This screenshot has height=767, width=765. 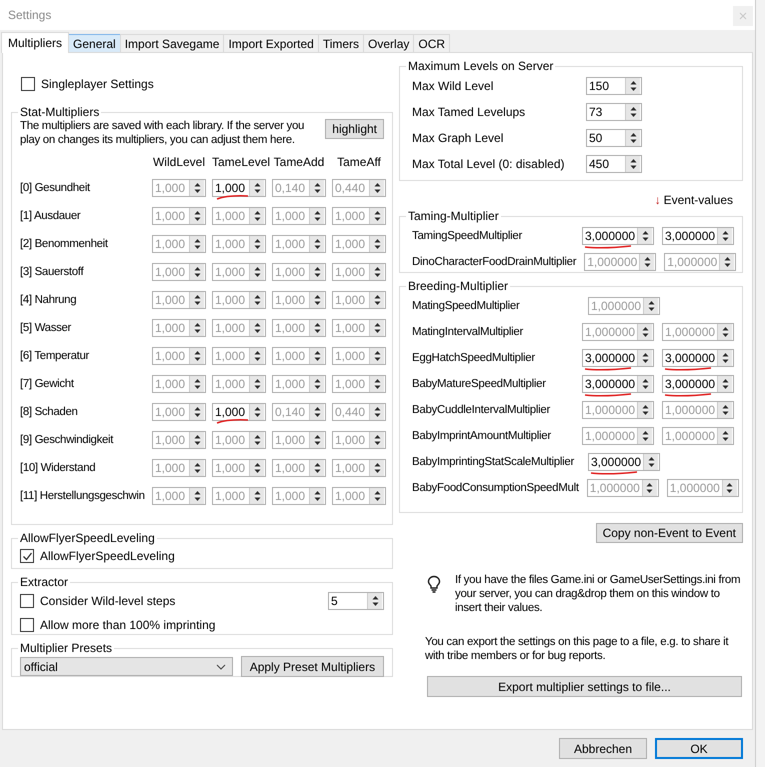 I want to click on tab: OCR, so click(x=431, y=43).